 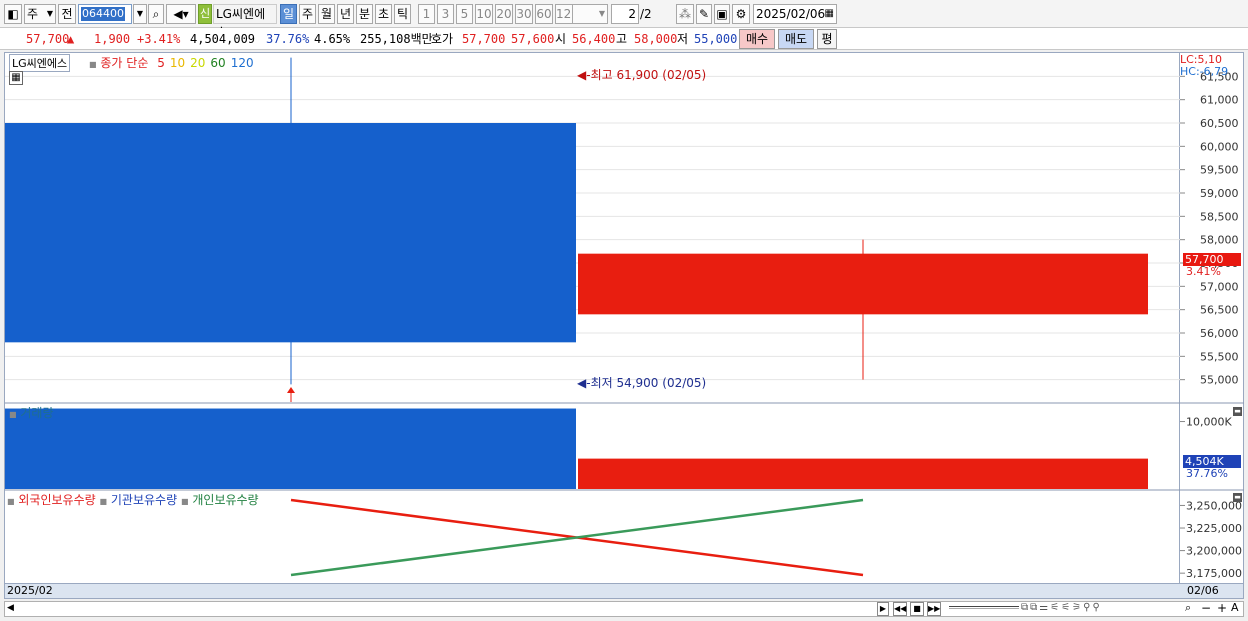 I want to click on interval-tab-5: 초, so click(x=383, y=14).